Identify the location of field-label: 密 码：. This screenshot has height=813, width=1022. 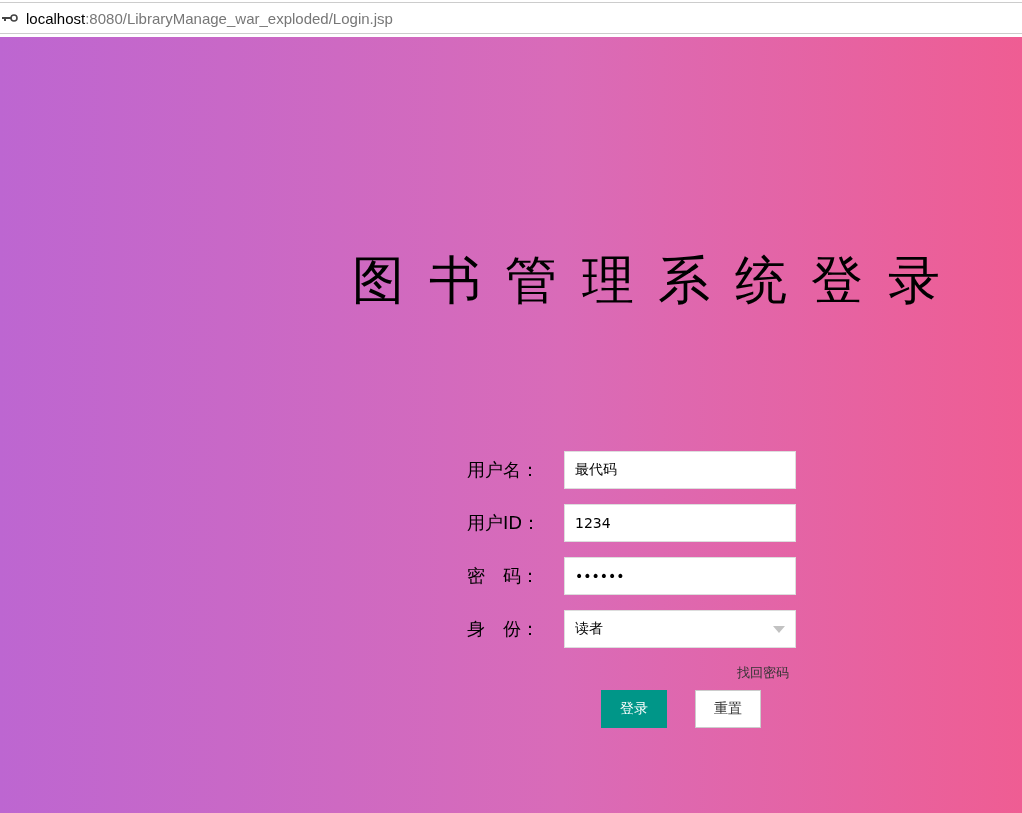
(503, 576).